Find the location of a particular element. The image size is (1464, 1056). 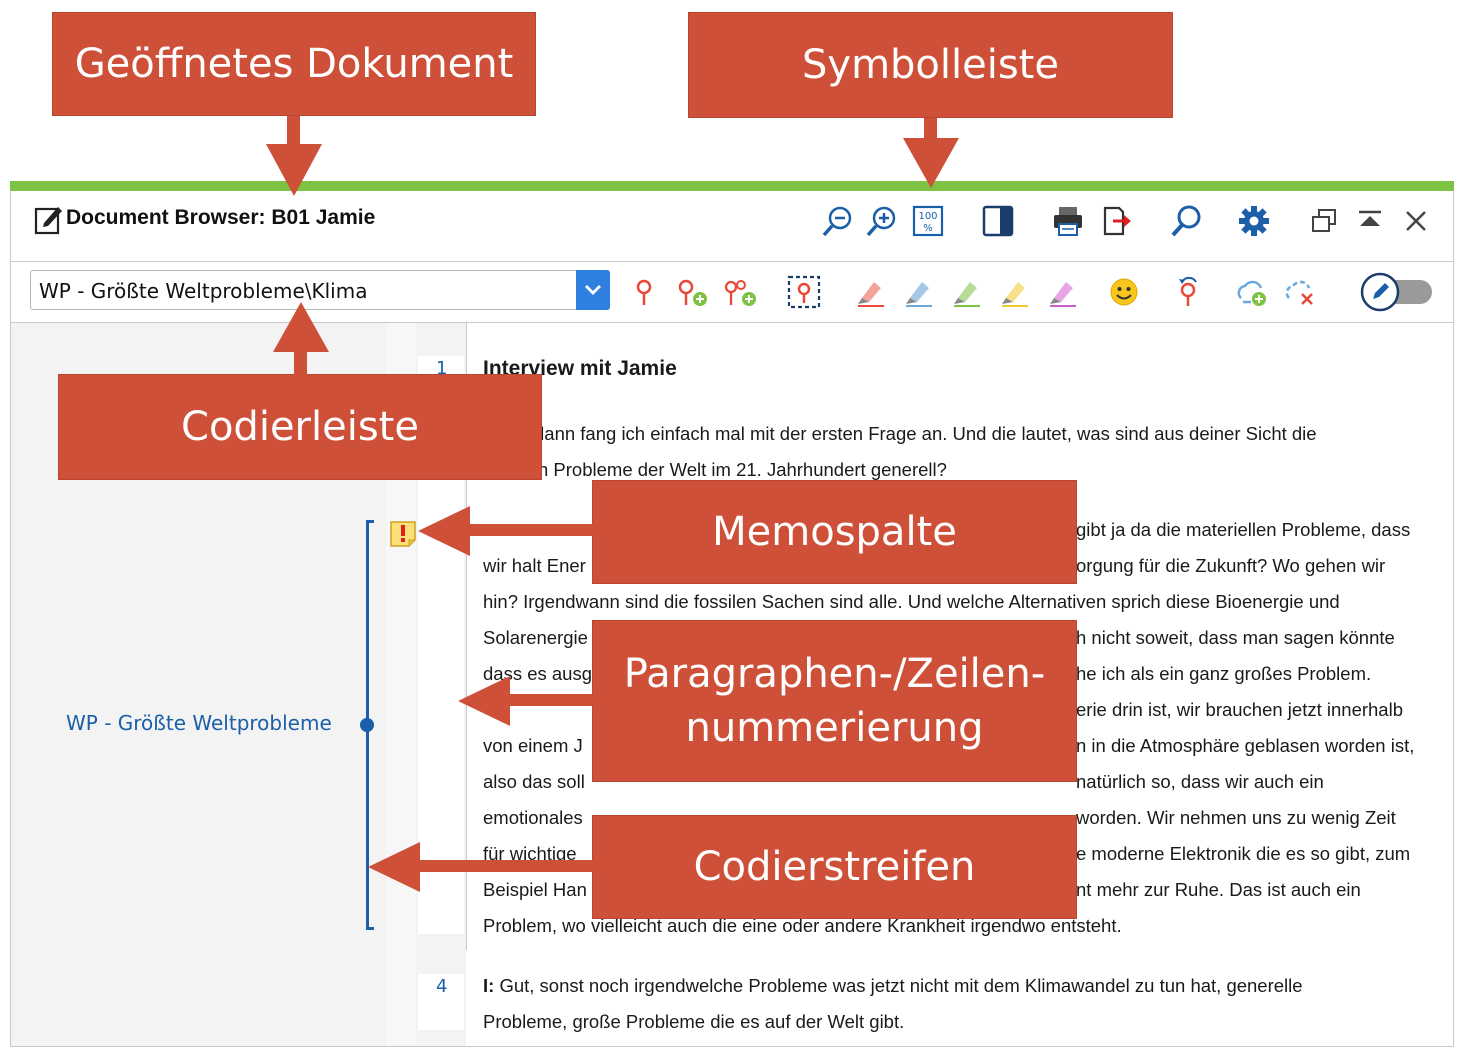

callout-toolbar: Symbolleiste is located at coordinates (930, 65).